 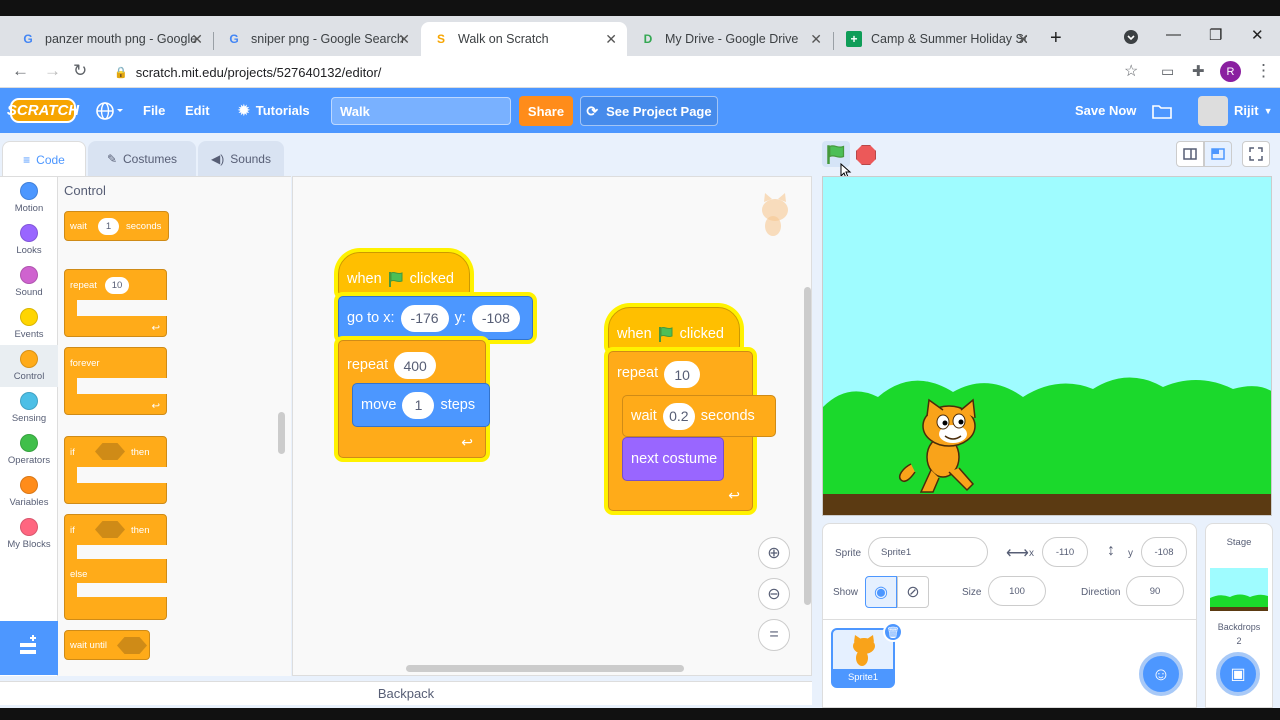 What do you see at coordinates (29, 324) in the screenshot?
I see `category-events: Events` at bounding box center [29, 324].